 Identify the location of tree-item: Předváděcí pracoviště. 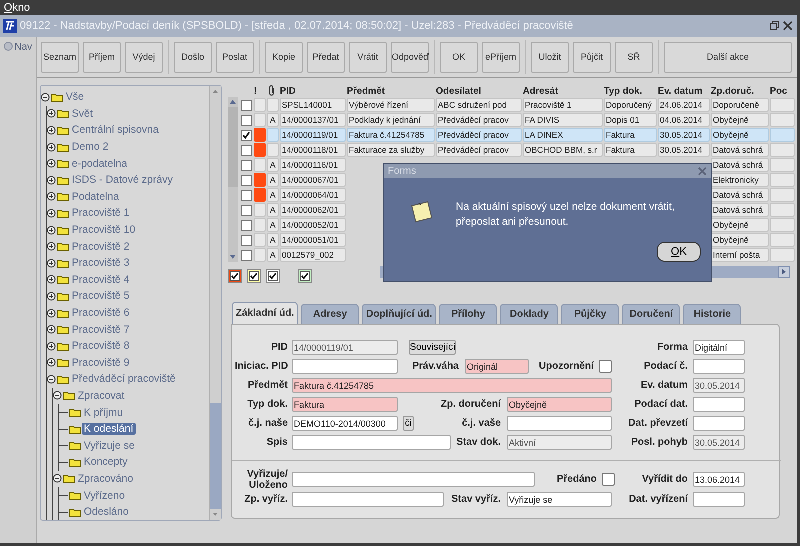
(124, 379).